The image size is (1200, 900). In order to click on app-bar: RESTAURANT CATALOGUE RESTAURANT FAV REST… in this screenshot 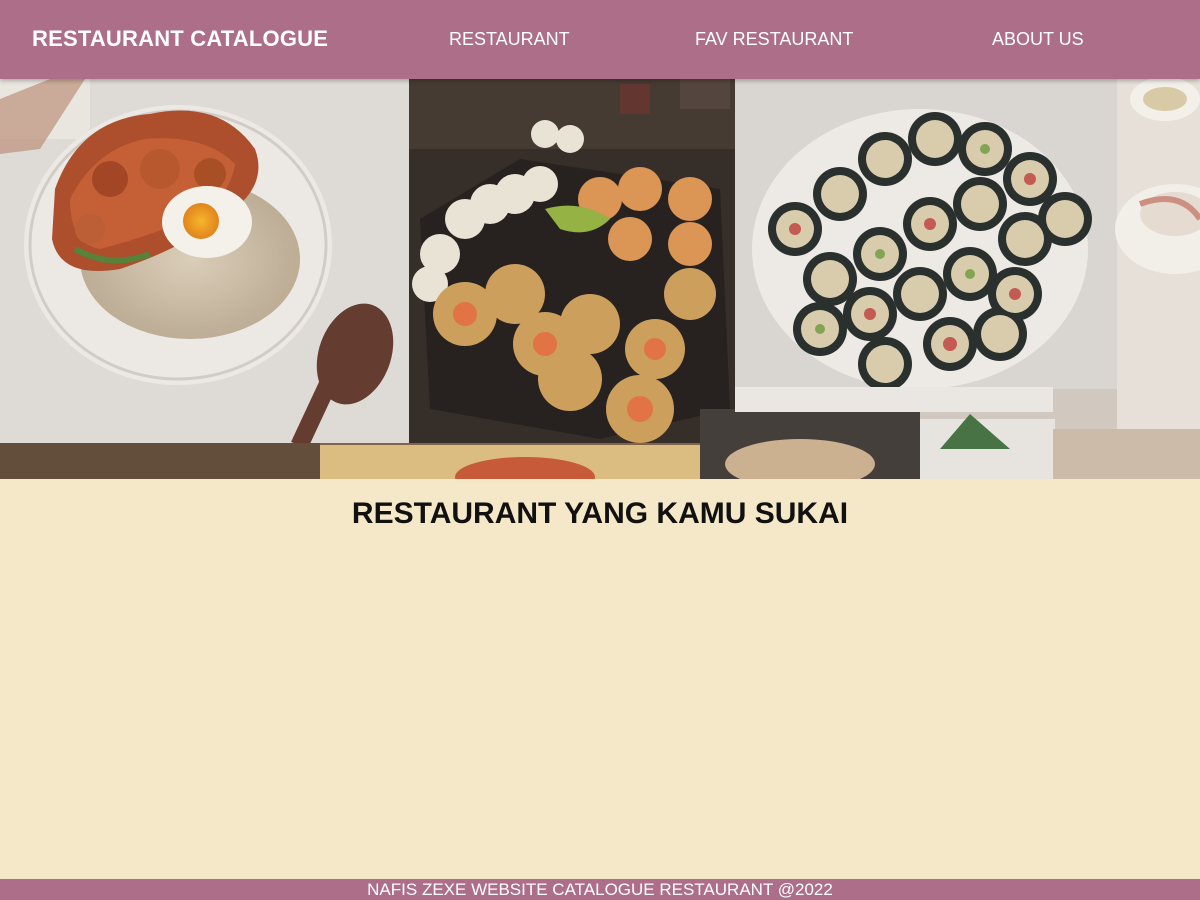, I will do `click(600, 39)`.